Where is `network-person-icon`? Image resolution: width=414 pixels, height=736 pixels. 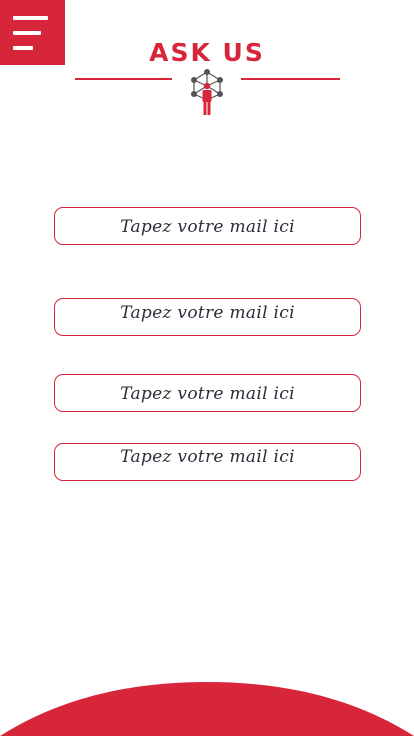 network-person-icon is located at coordinates (207, 92).